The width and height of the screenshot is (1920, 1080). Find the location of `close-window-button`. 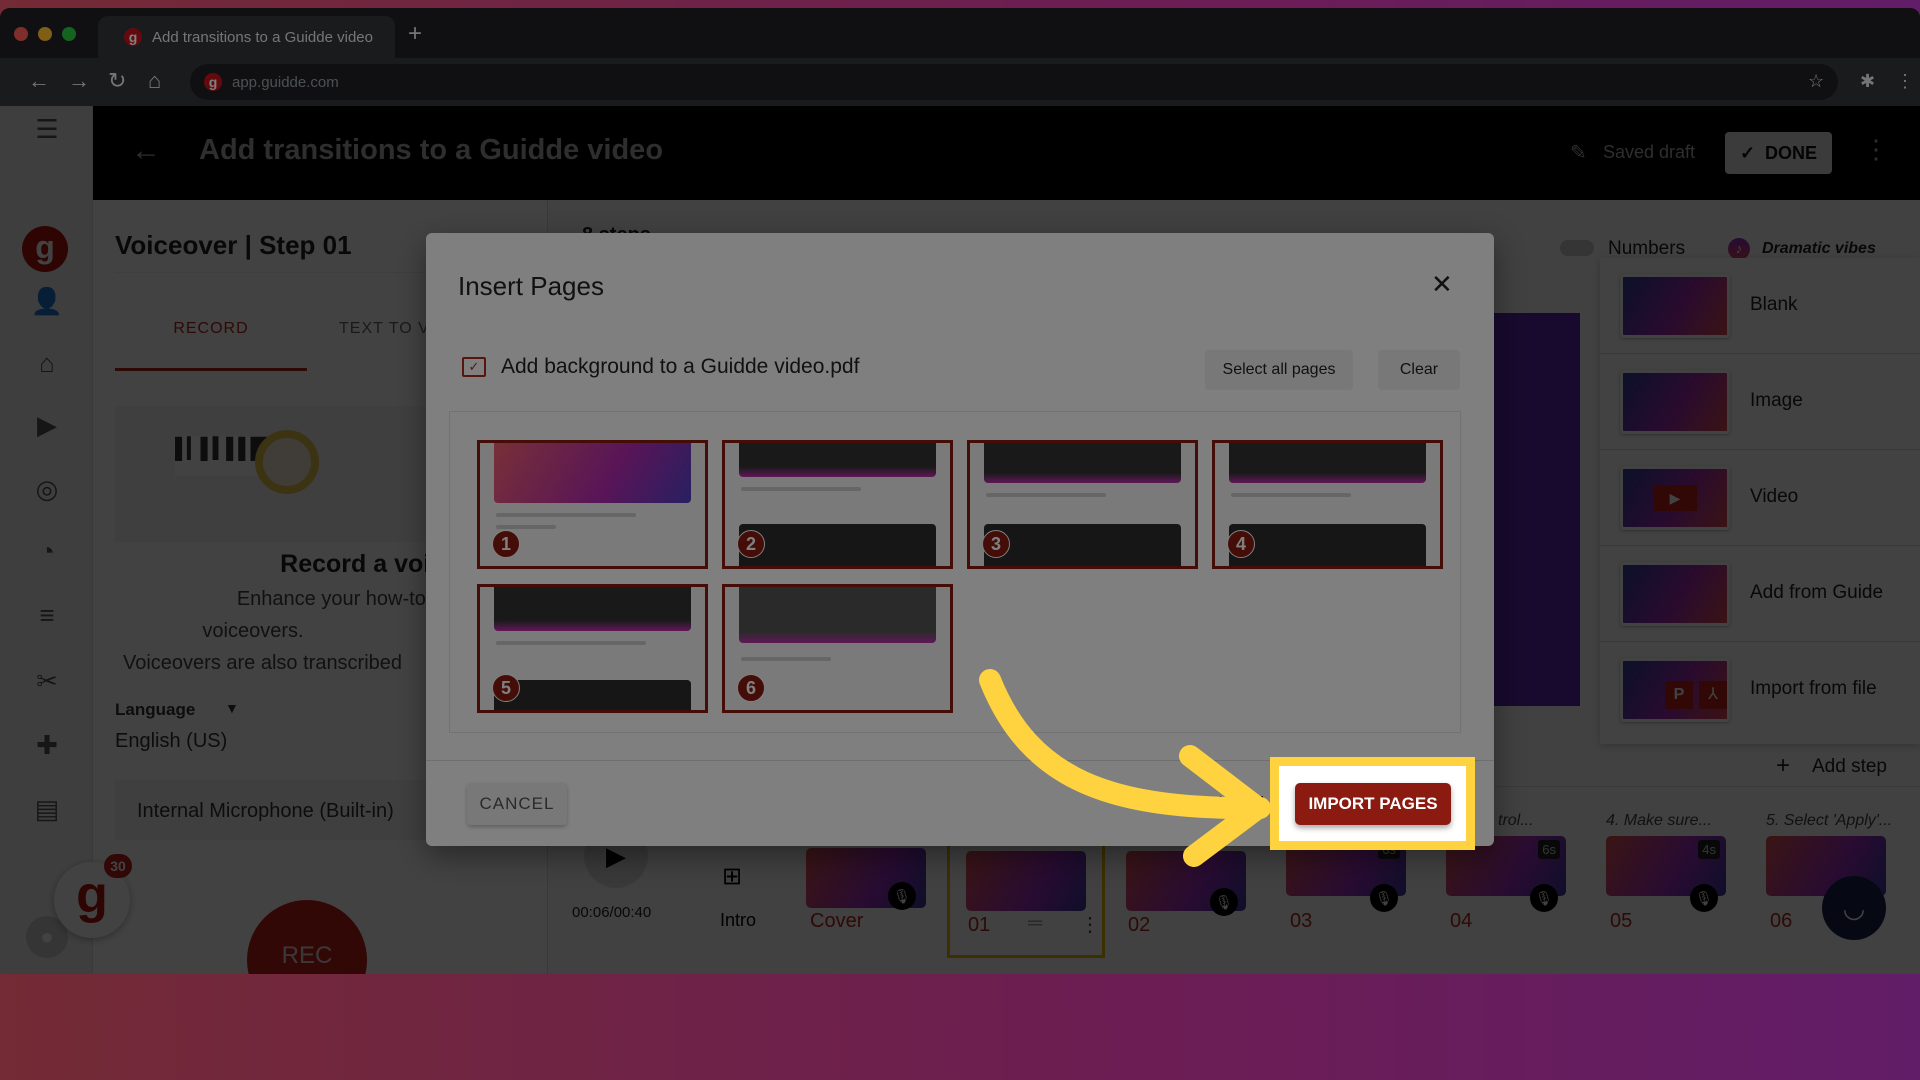

close-window-button is located at coordinates (21, 34).